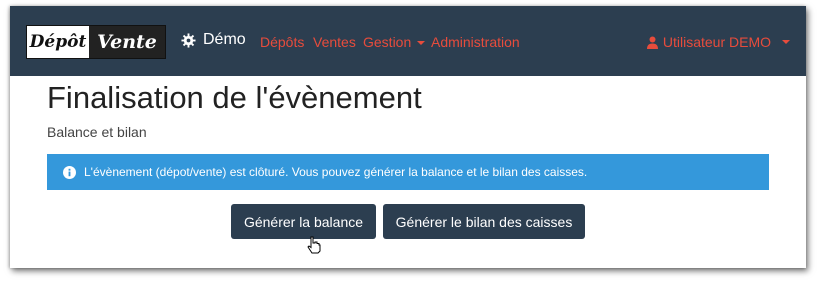 This screenshot has width=818, height=282. I want to click on brand-link: Démo, so click(213, 40).